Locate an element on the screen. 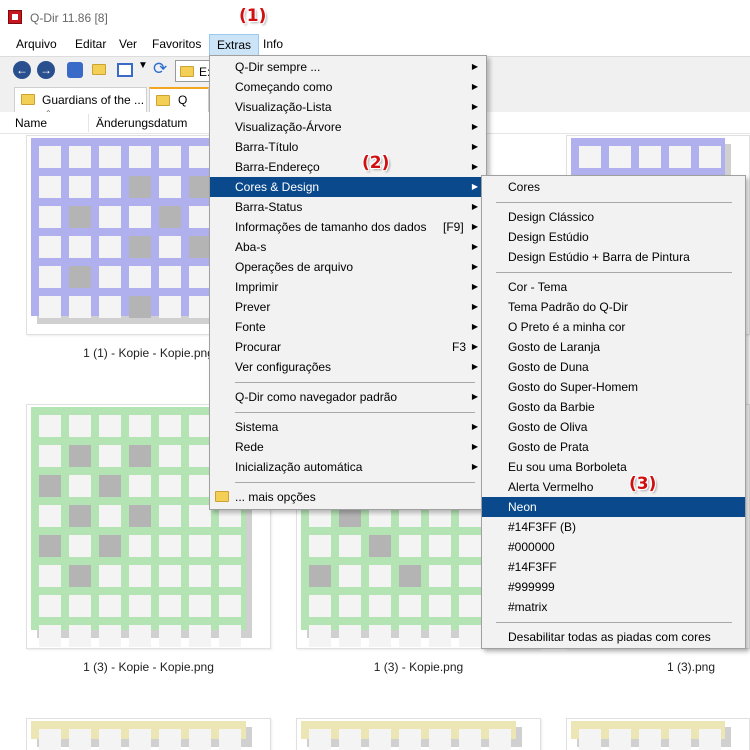  menu-ver: Ver is located at coordinates (128, 45).